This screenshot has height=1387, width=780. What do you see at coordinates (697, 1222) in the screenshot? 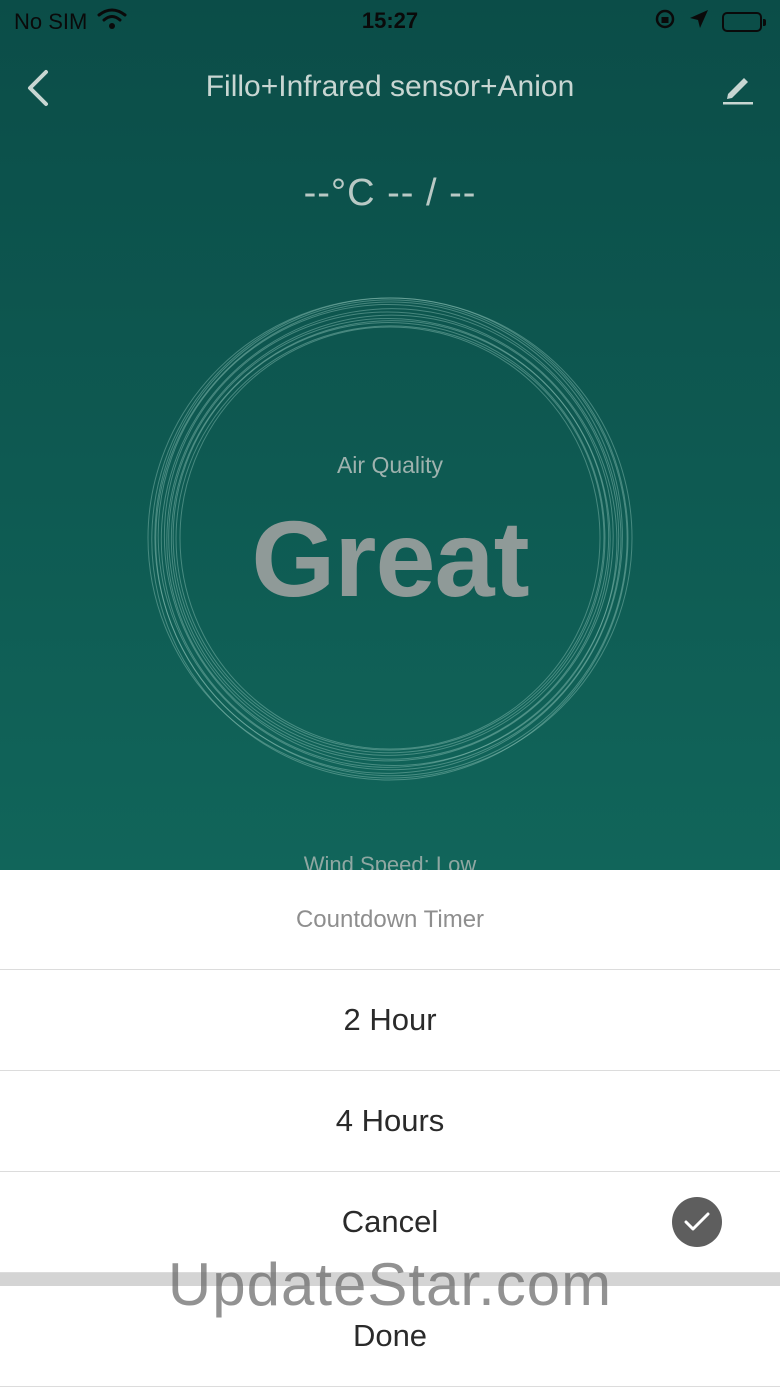
I see `checkmark-icon` at bounding box center [697, 1222].